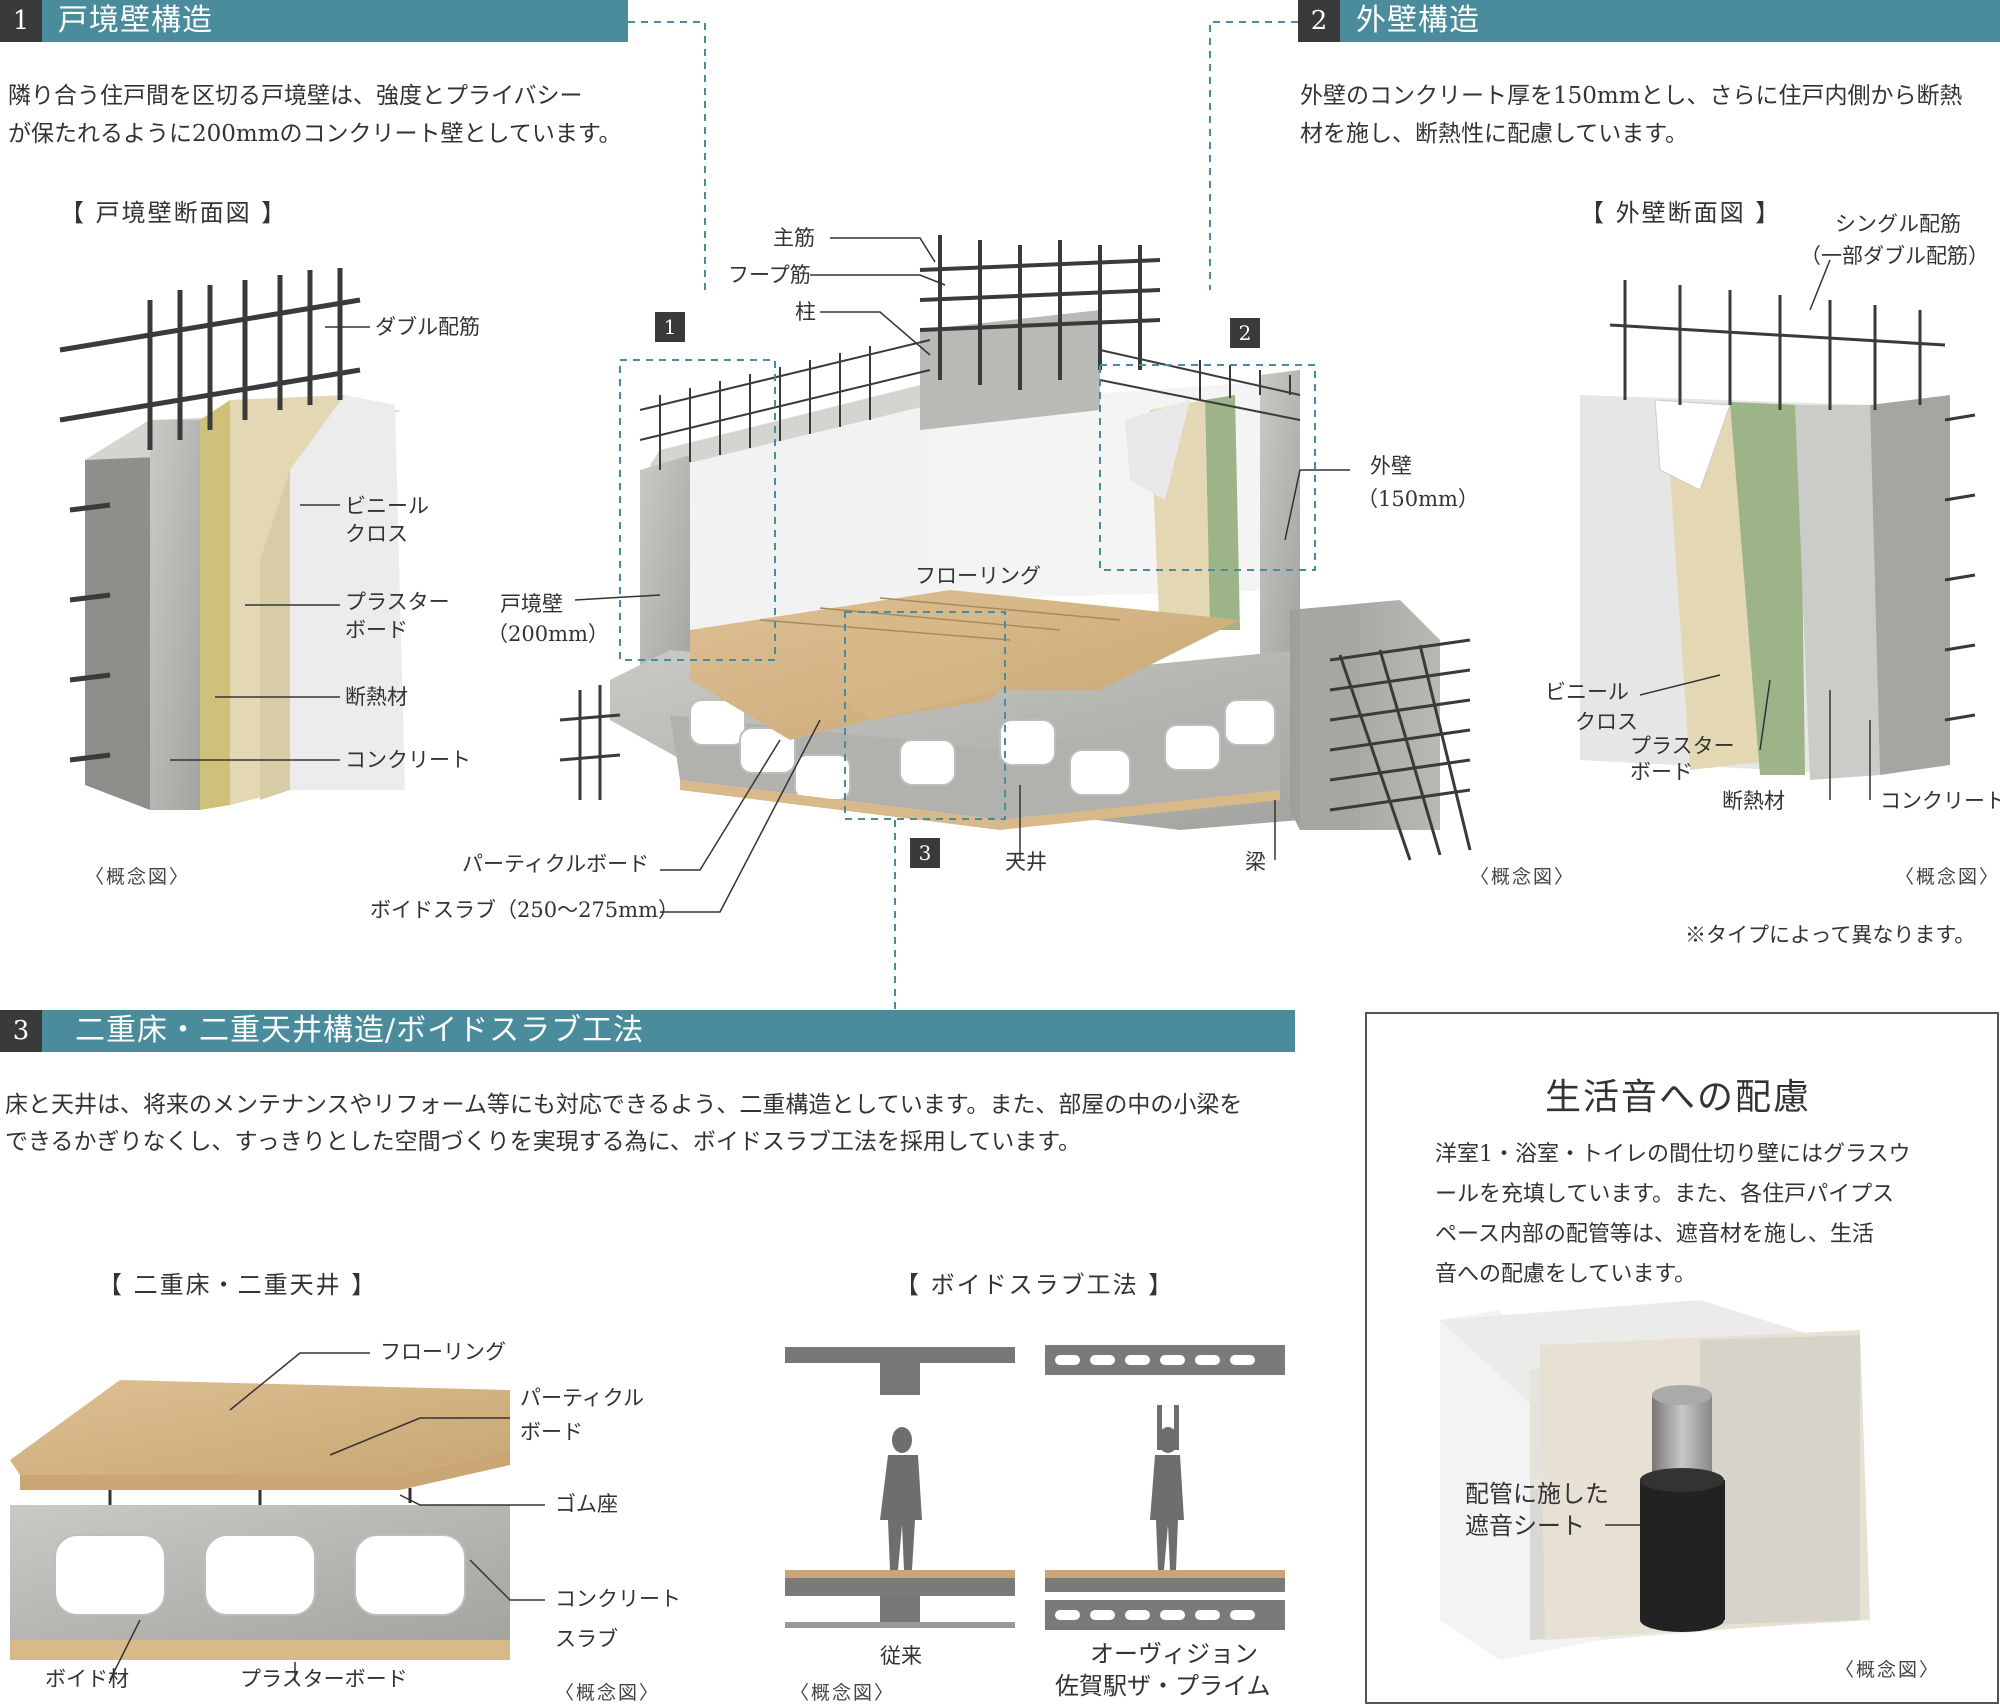 Image resolution: width=2000 pixels, height=1705 pixels. Describe the element at coordinates (1753, 801) in the screenshot. I see `label-ext-insulation: 断熱材` at that location.